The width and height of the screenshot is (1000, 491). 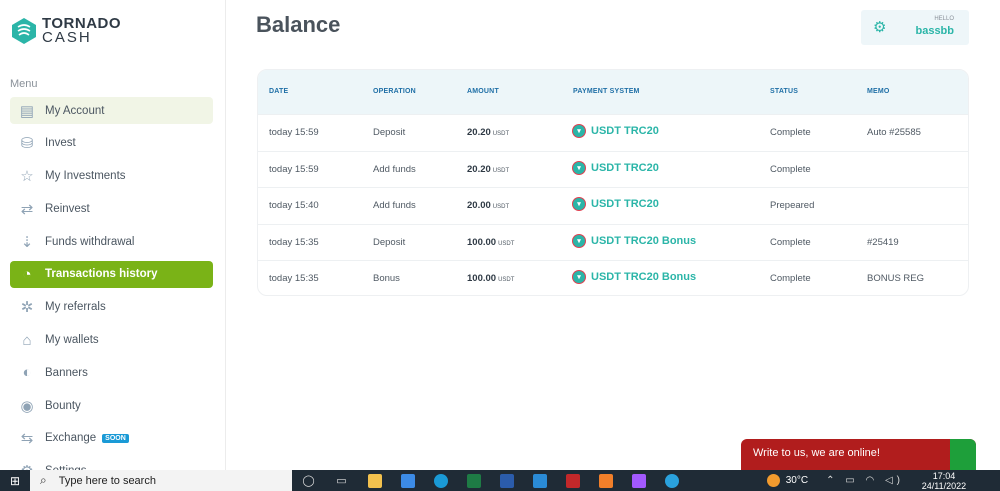 What do you see at coordinates (111, 307) in the screenshot?
I see `sidebar-item-my-referrals: ✲ My referrals` at bounding box center [111, 307].